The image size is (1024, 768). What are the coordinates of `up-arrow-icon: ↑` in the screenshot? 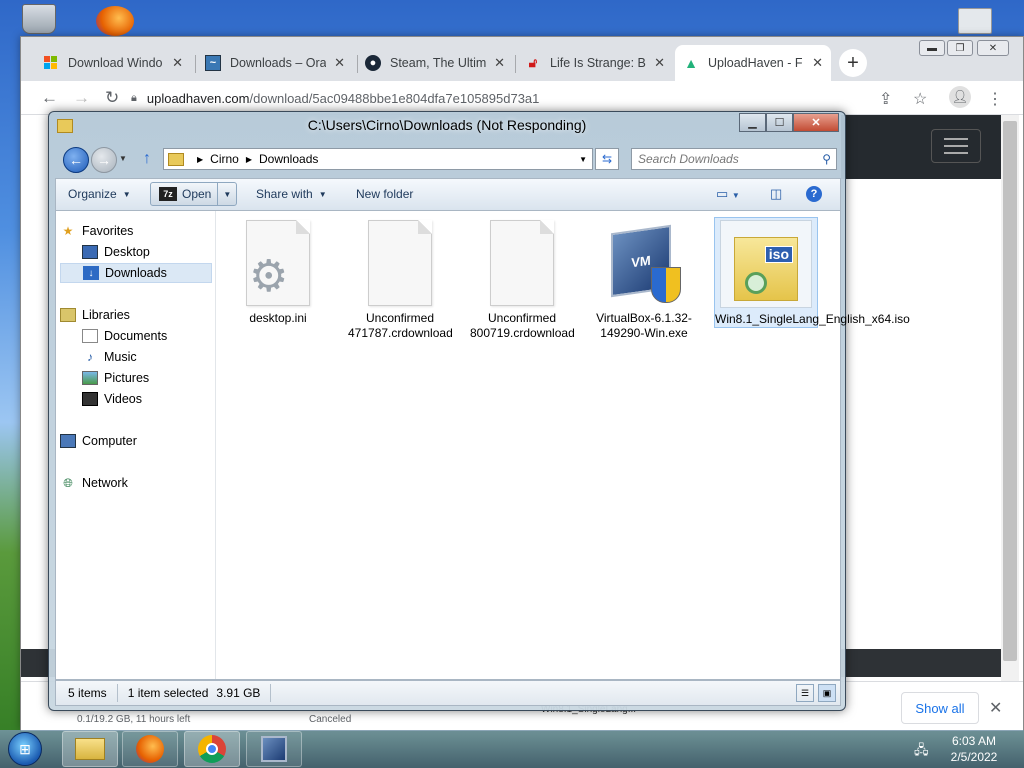 It's located at (147, 159).